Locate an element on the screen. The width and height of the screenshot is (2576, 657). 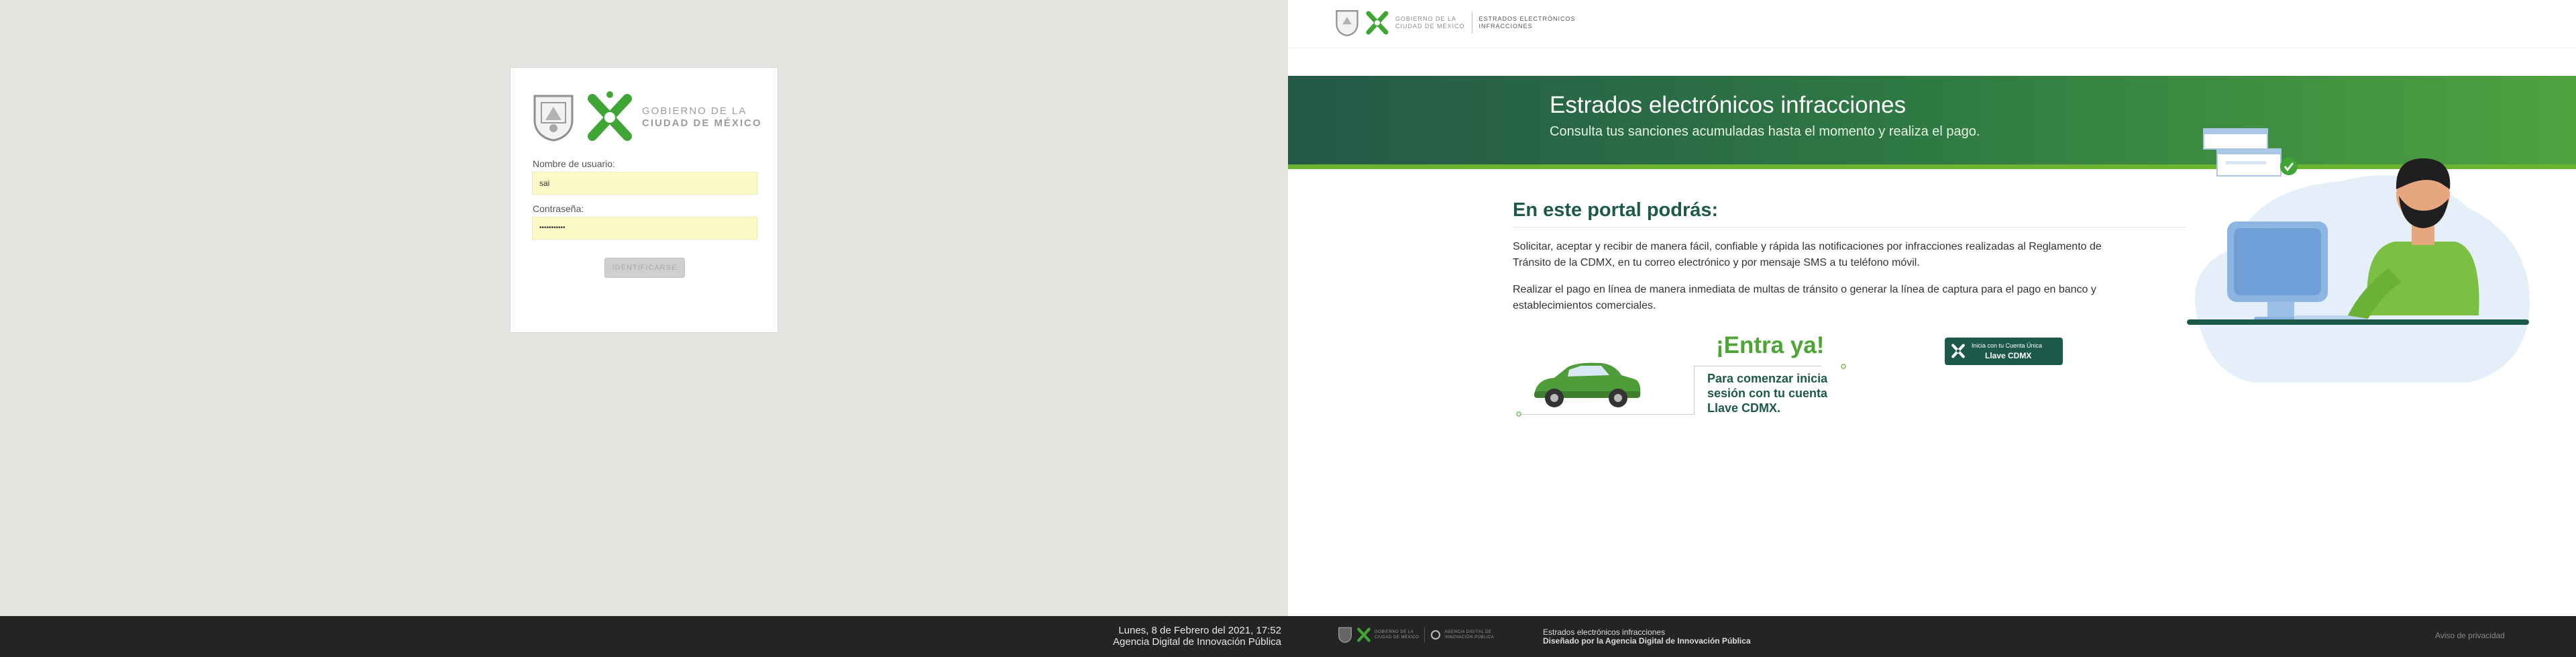
section-title: En este portal podrás: is located at coordinates (1616, 210).